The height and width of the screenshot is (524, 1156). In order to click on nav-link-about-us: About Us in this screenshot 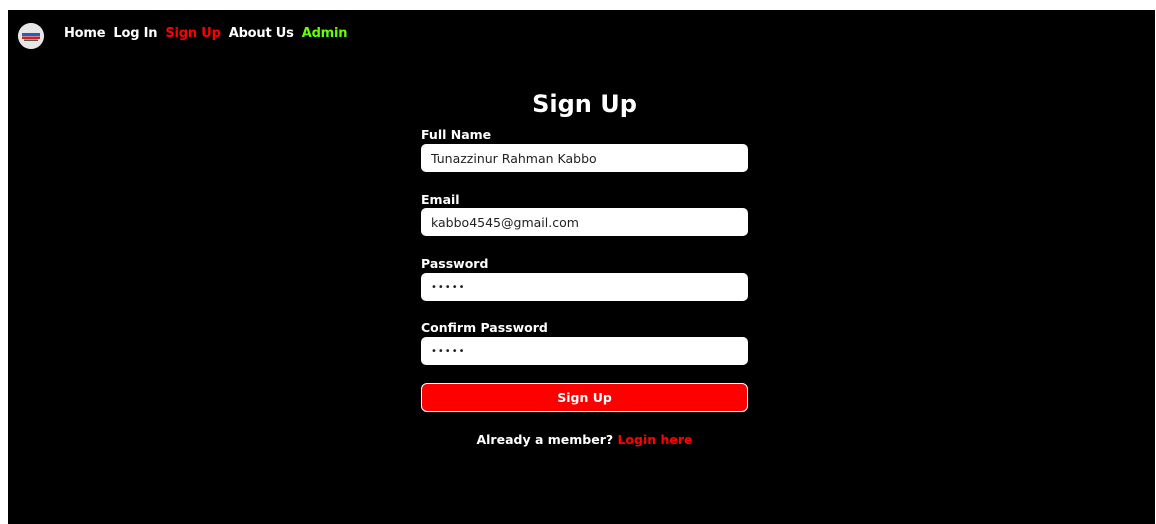, I will do `click(261, 33)`.